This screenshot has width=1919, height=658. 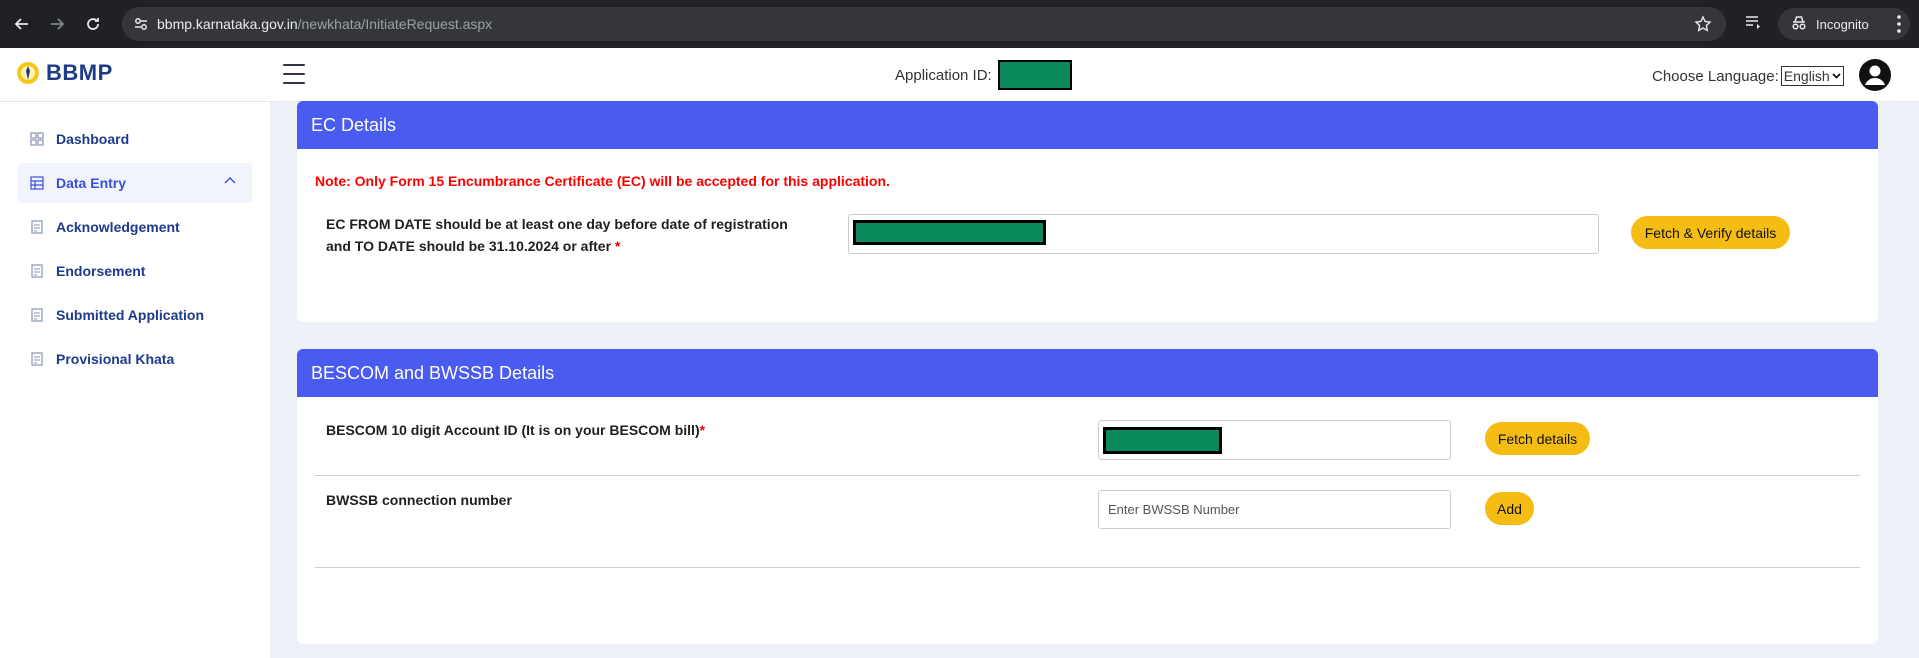 What do you see at coordinates (22, 24) in the screenshot?
I see `back-arrow-icon` at bounding box center [22, 24].